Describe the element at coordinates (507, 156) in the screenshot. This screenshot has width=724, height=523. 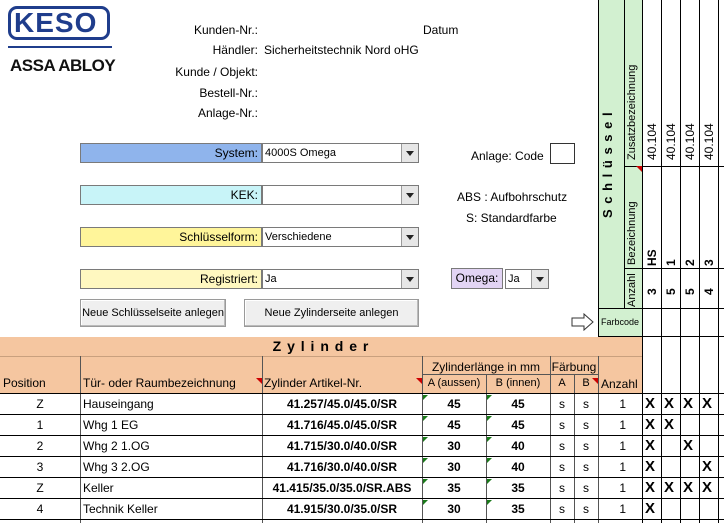
I see `anlage-code-label: Anlage: Code` at that location.